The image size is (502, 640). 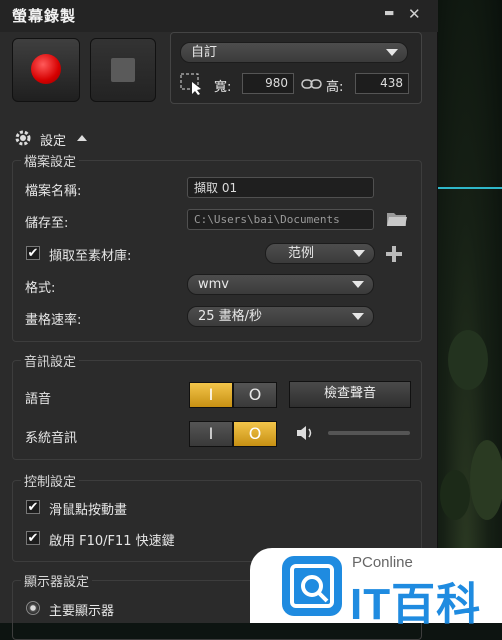 What do you see at coordinates (44, 16) in the screenshot?
I see `window-title: 螢幕錄製` at bounding box center [44, 16].